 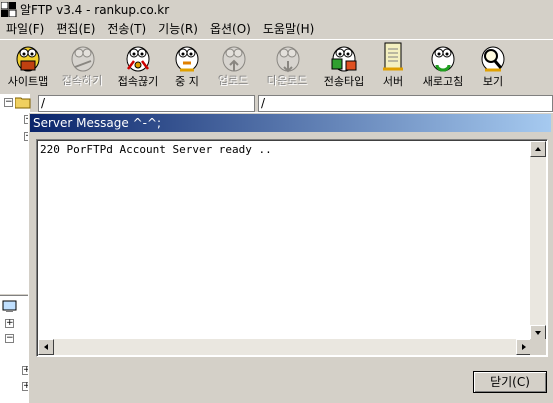 What do you see at coordinates (75, 28) in the screenshot?
I see `menu-edit: 편집(E)` at bounding box center [75, 28].